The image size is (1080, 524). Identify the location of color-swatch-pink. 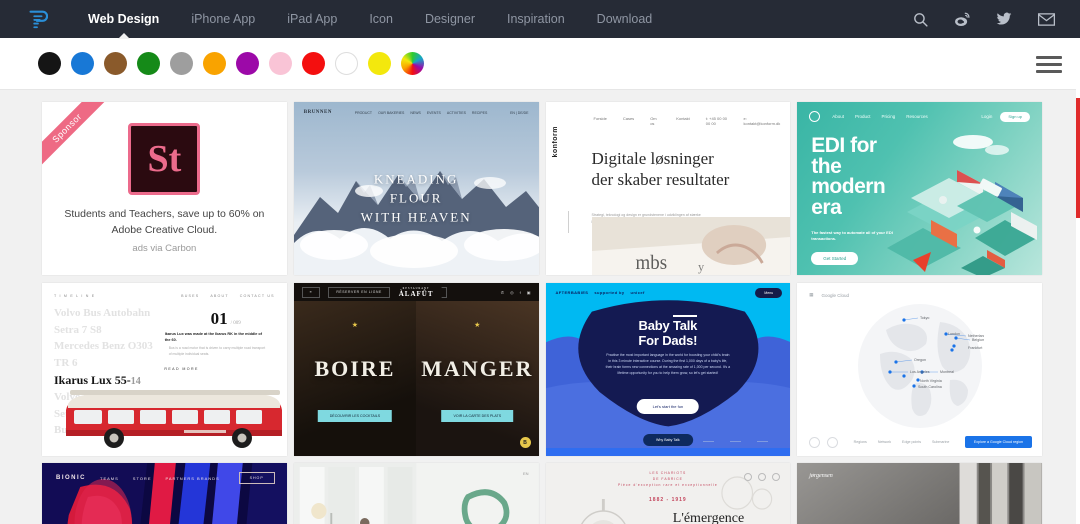
(280, 63).